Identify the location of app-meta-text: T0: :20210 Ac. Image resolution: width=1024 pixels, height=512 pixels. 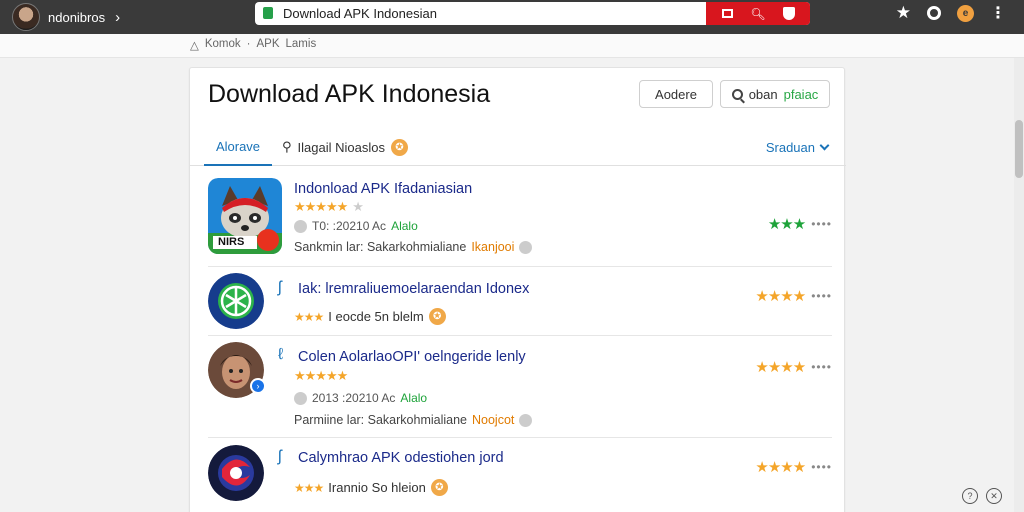
(349, 226).